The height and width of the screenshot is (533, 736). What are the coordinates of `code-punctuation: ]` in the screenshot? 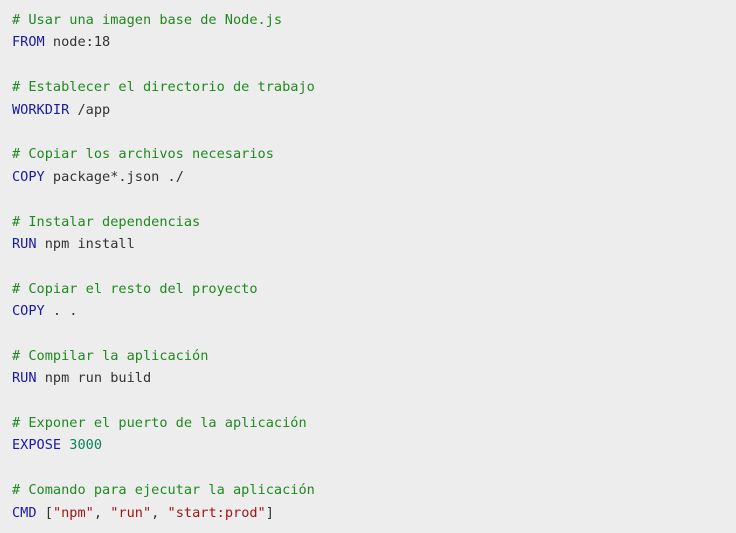 It's located at (269, 512).